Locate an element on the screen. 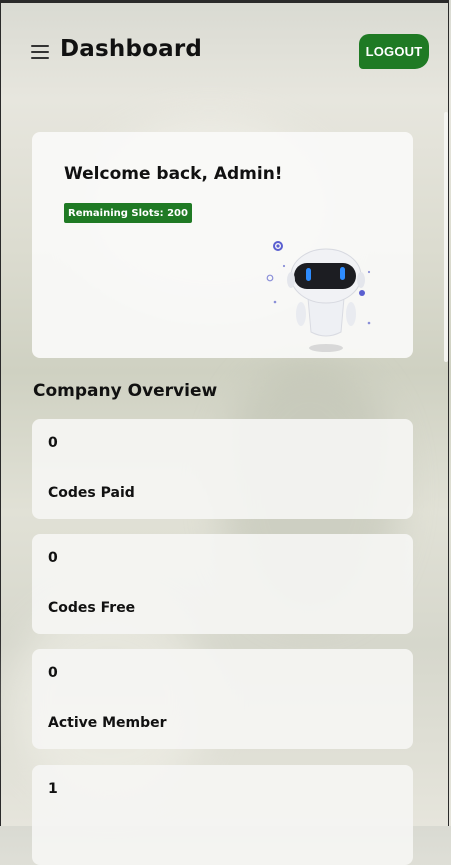 Image resolution: width=451 pixels, height=865 pixels. logout-button: LOGOUT is located at coordinates (394, 51).